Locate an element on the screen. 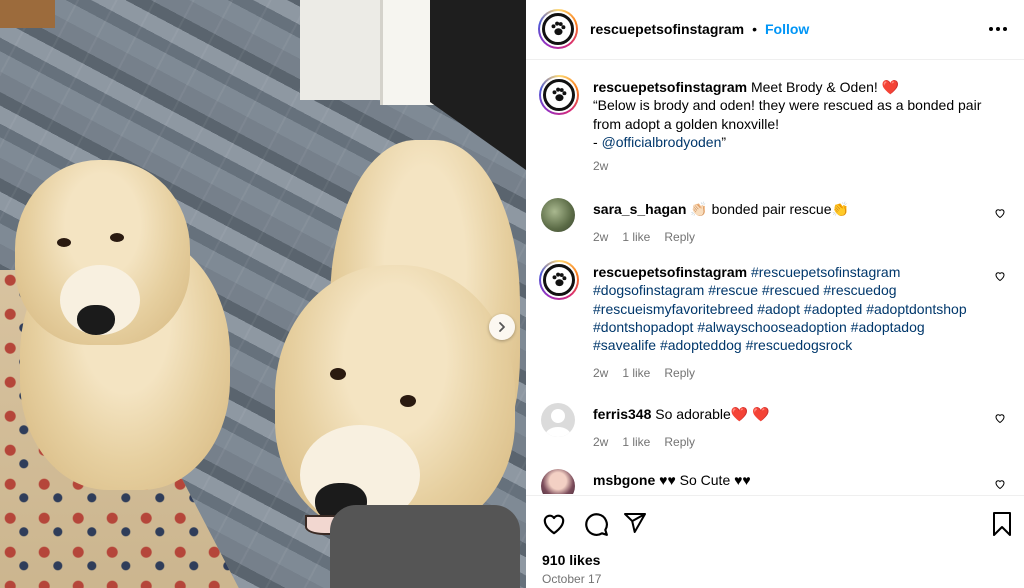 This screenshot has height=588, width=1024. hashtag-link: #adopt is located at coordinates (778, 309).